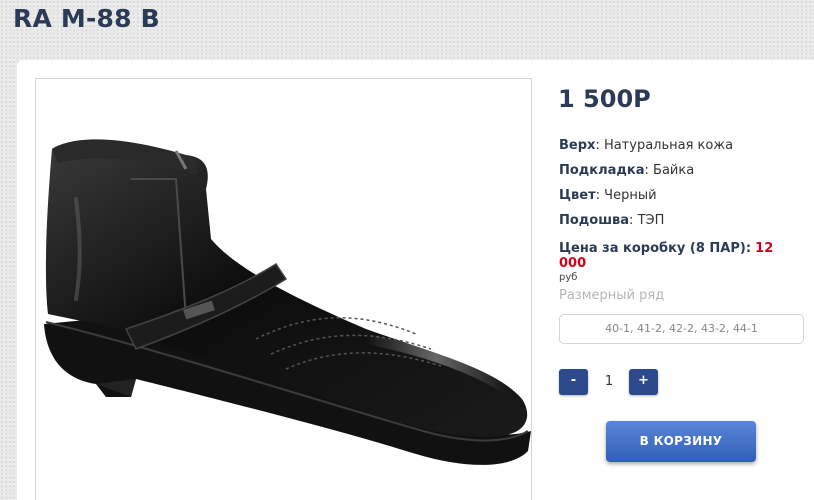 The width and height of the screenshot is (814, 500). I want to click on spec-label: Цвет, so click(577, 195).